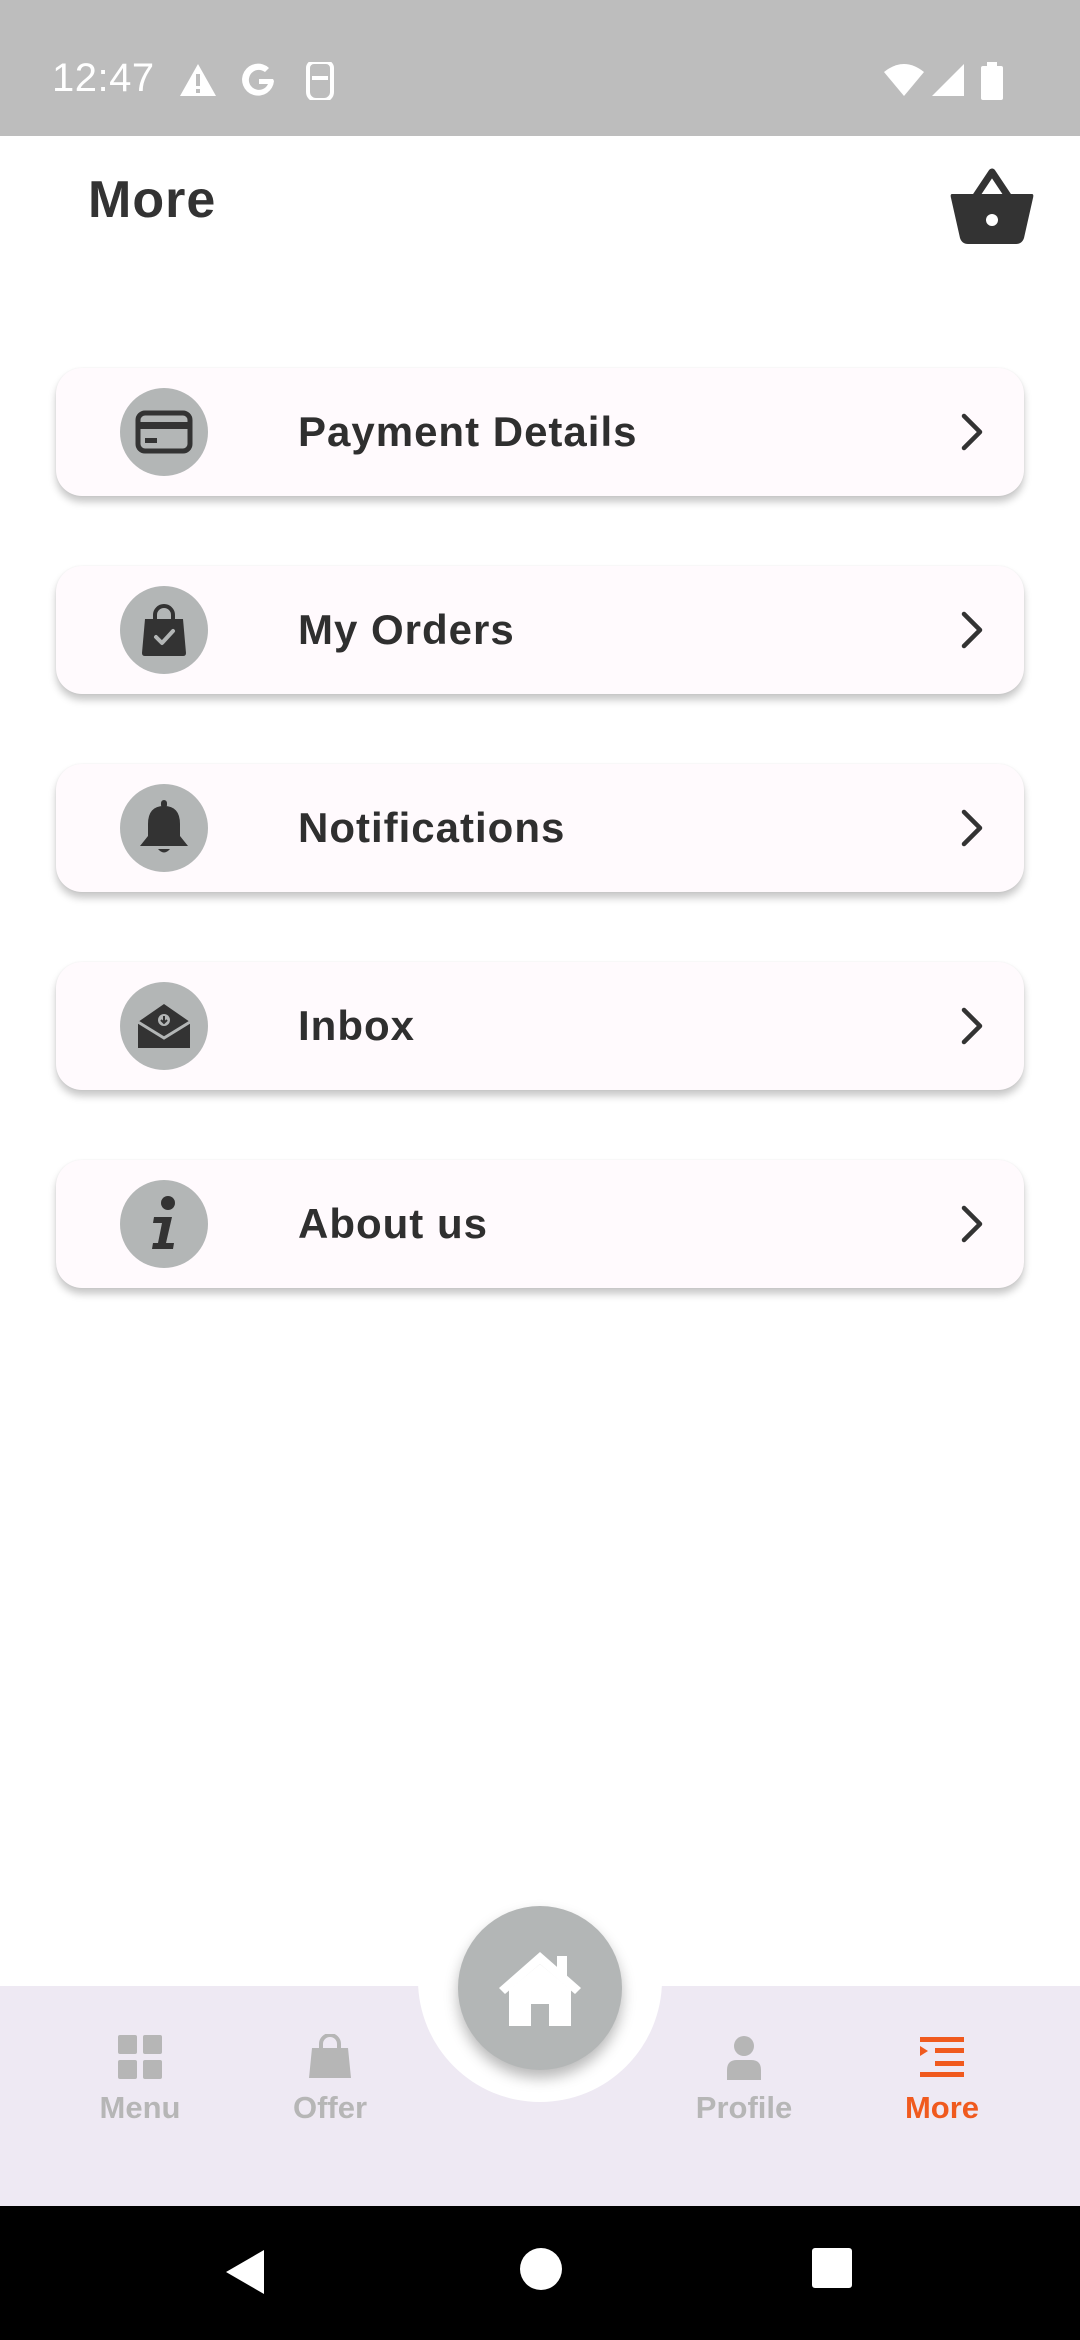 This screenshot has width=1080, height=2340. I want to click on recents-icon, so click(832, 2268).